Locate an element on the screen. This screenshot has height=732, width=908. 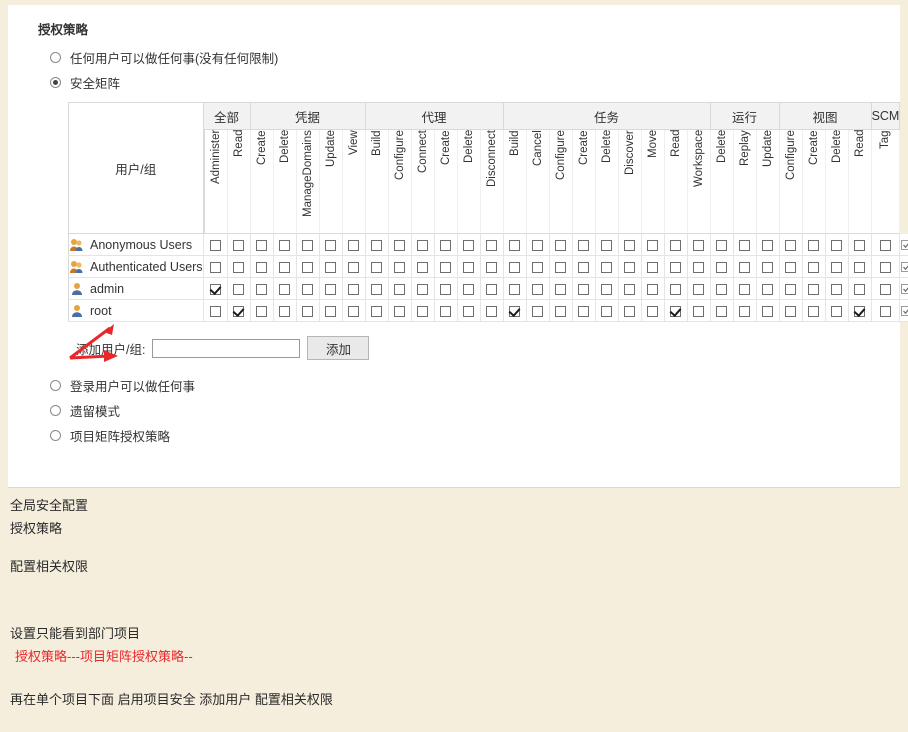
authorization-strategy-option-1: 安全矩阵 is located at coordinates (475, 82).